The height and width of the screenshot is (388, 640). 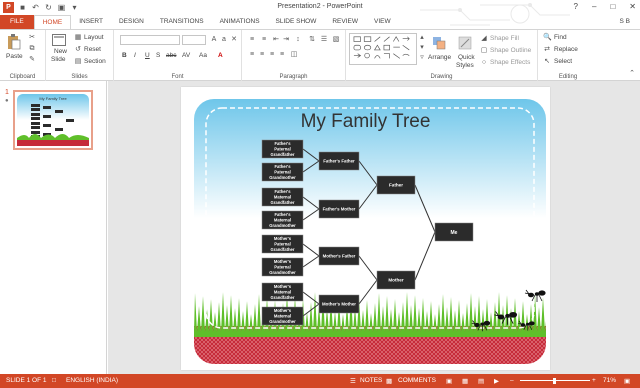 What do you see at coordinates (240, 22) in the screenshot?
I see `tab-animations: ANIMATIONS` at bounding box center [240, 22].